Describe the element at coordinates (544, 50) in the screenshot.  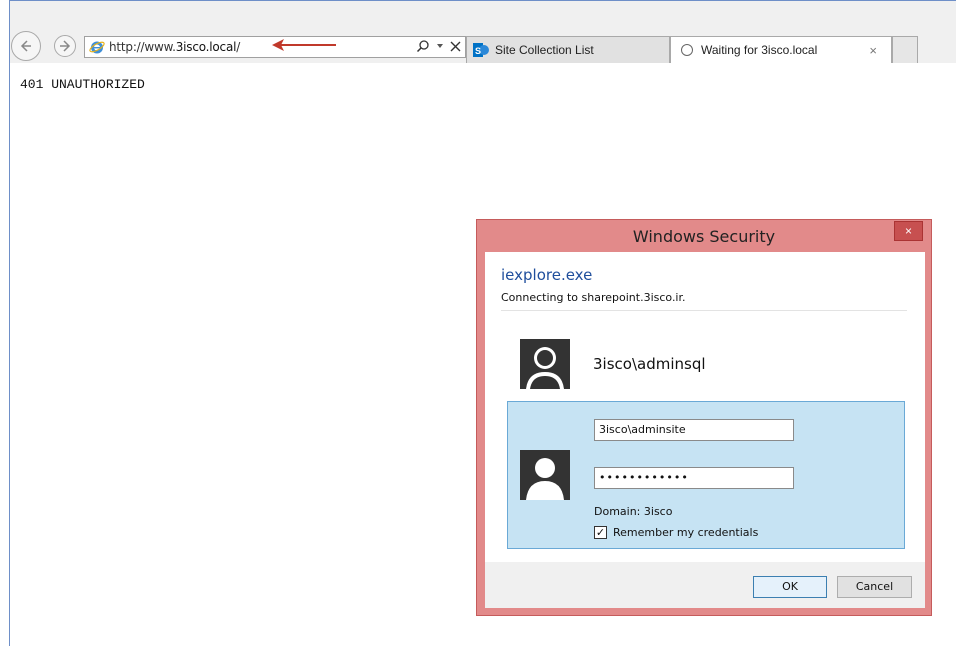
I see `tab-label: Site Collection List` at that location.